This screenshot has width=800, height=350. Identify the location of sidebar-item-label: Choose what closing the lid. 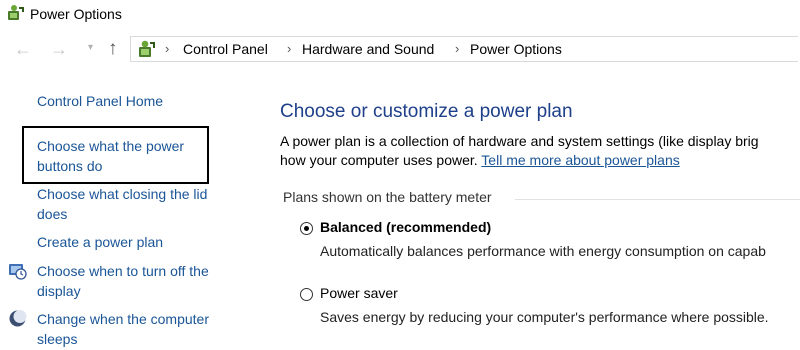
(122, 194).